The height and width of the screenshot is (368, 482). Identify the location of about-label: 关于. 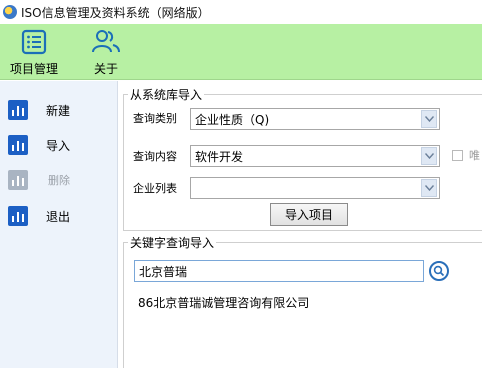
(105, 69).